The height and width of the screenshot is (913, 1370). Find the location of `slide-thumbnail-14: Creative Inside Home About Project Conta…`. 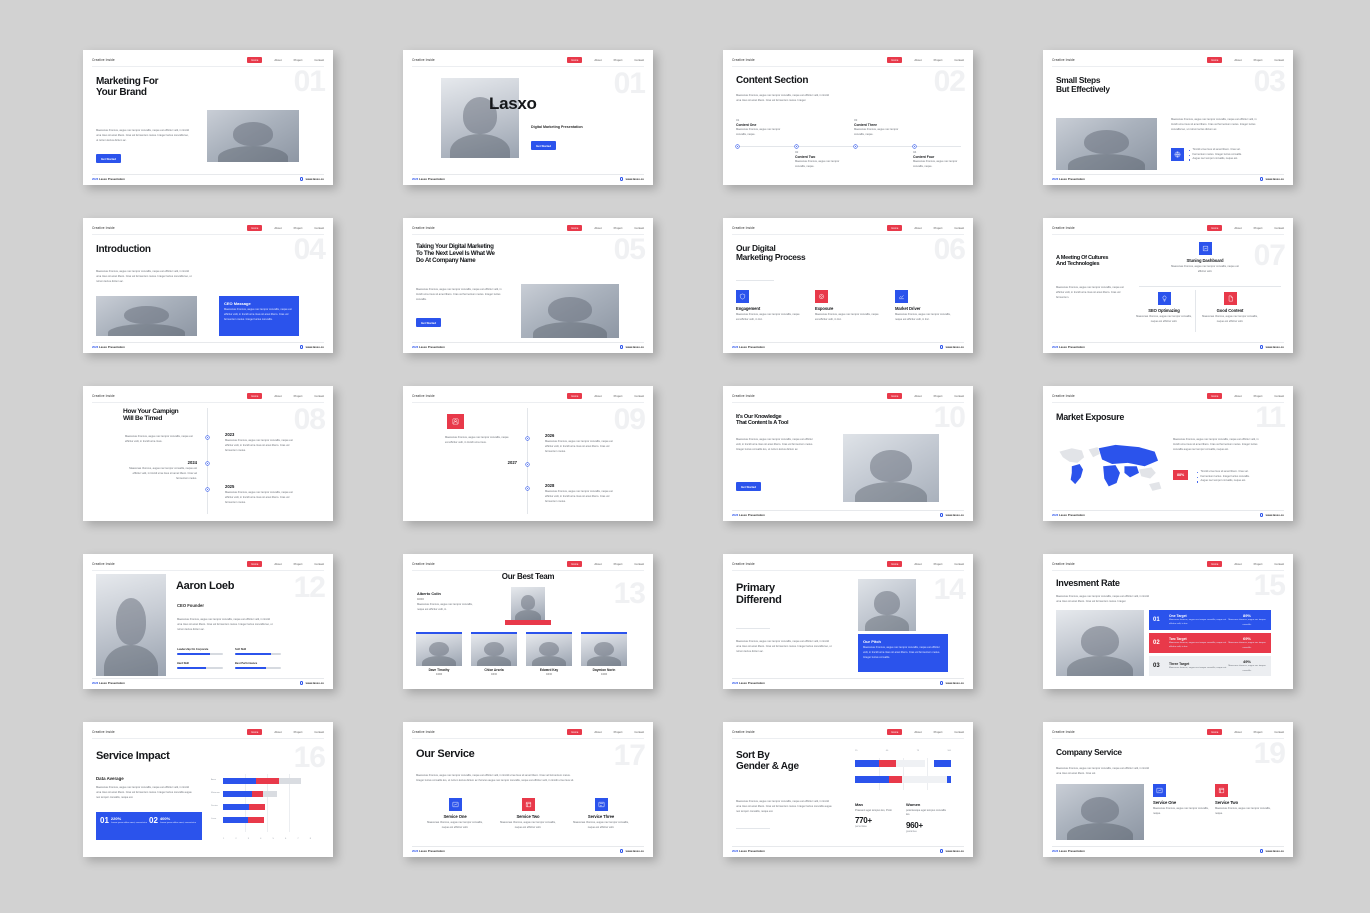

slide-thumbnail-14: Creative Inside Home About Project Conta… is located at coordinates (528, 621).